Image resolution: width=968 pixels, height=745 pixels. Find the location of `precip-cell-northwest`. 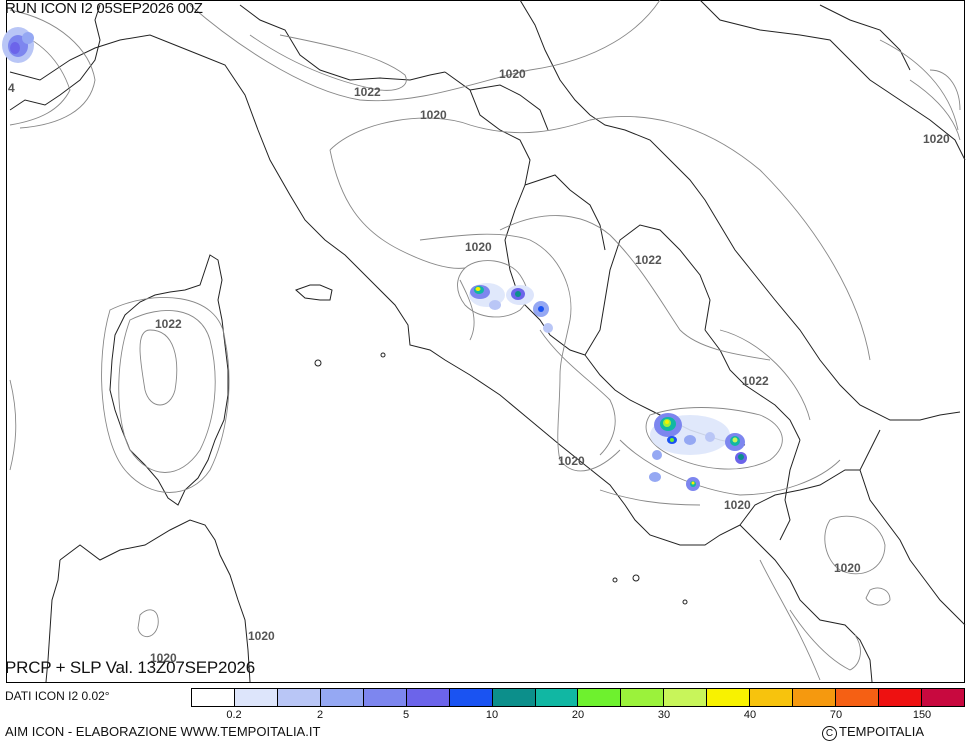

precip-cell-northwest is located at coordinates (18, 45).